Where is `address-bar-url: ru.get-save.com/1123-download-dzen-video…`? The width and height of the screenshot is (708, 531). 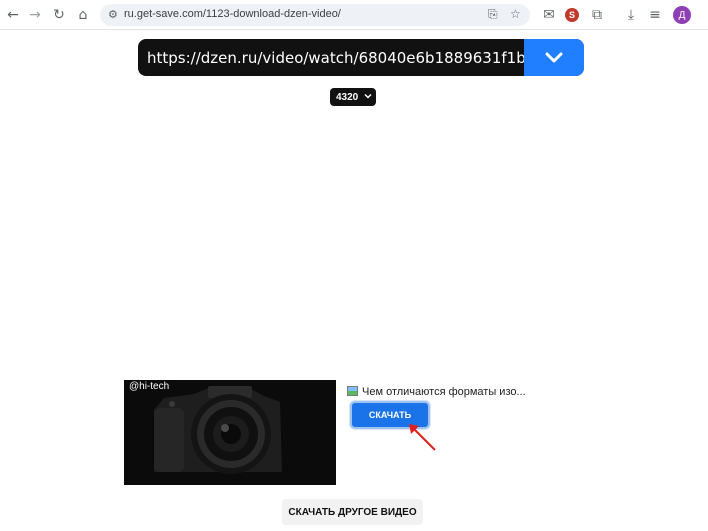
address-bar-url: ru.get-save.com/1123-download-dzen-video… is located at coordinates (232, 14).